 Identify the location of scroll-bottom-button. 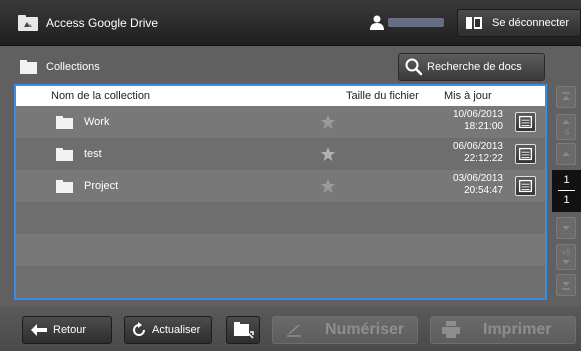
(566, 285).